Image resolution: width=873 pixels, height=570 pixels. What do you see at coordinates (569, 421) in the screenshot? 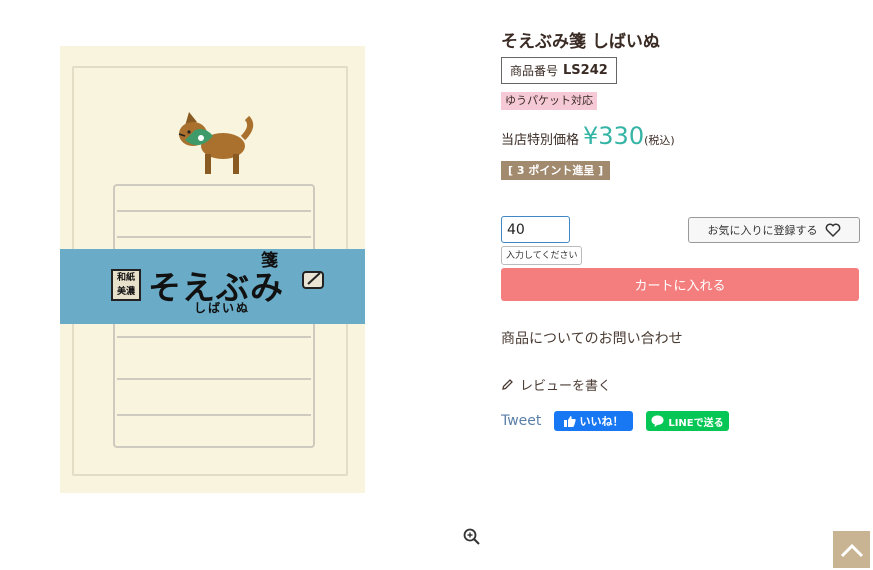
I see `thumbs-up-icon` at bounding box center [569, 421].